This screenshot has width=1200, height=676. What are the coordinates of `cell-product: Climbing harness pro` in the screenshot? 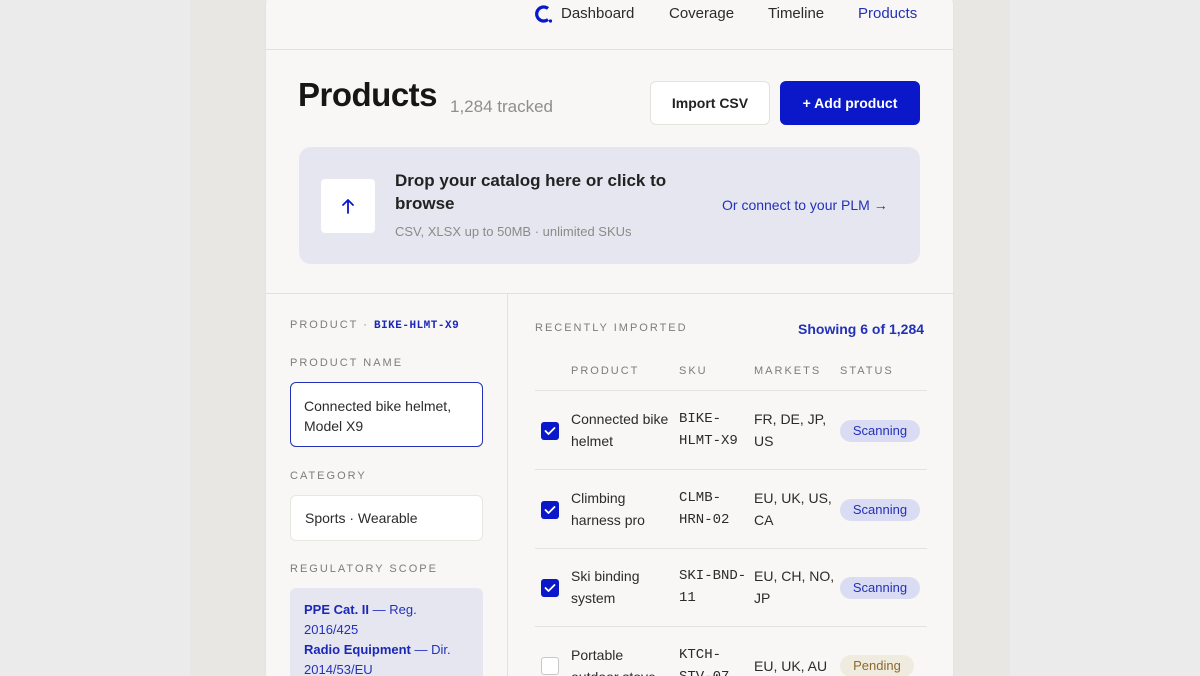 It's located at (608, 509).